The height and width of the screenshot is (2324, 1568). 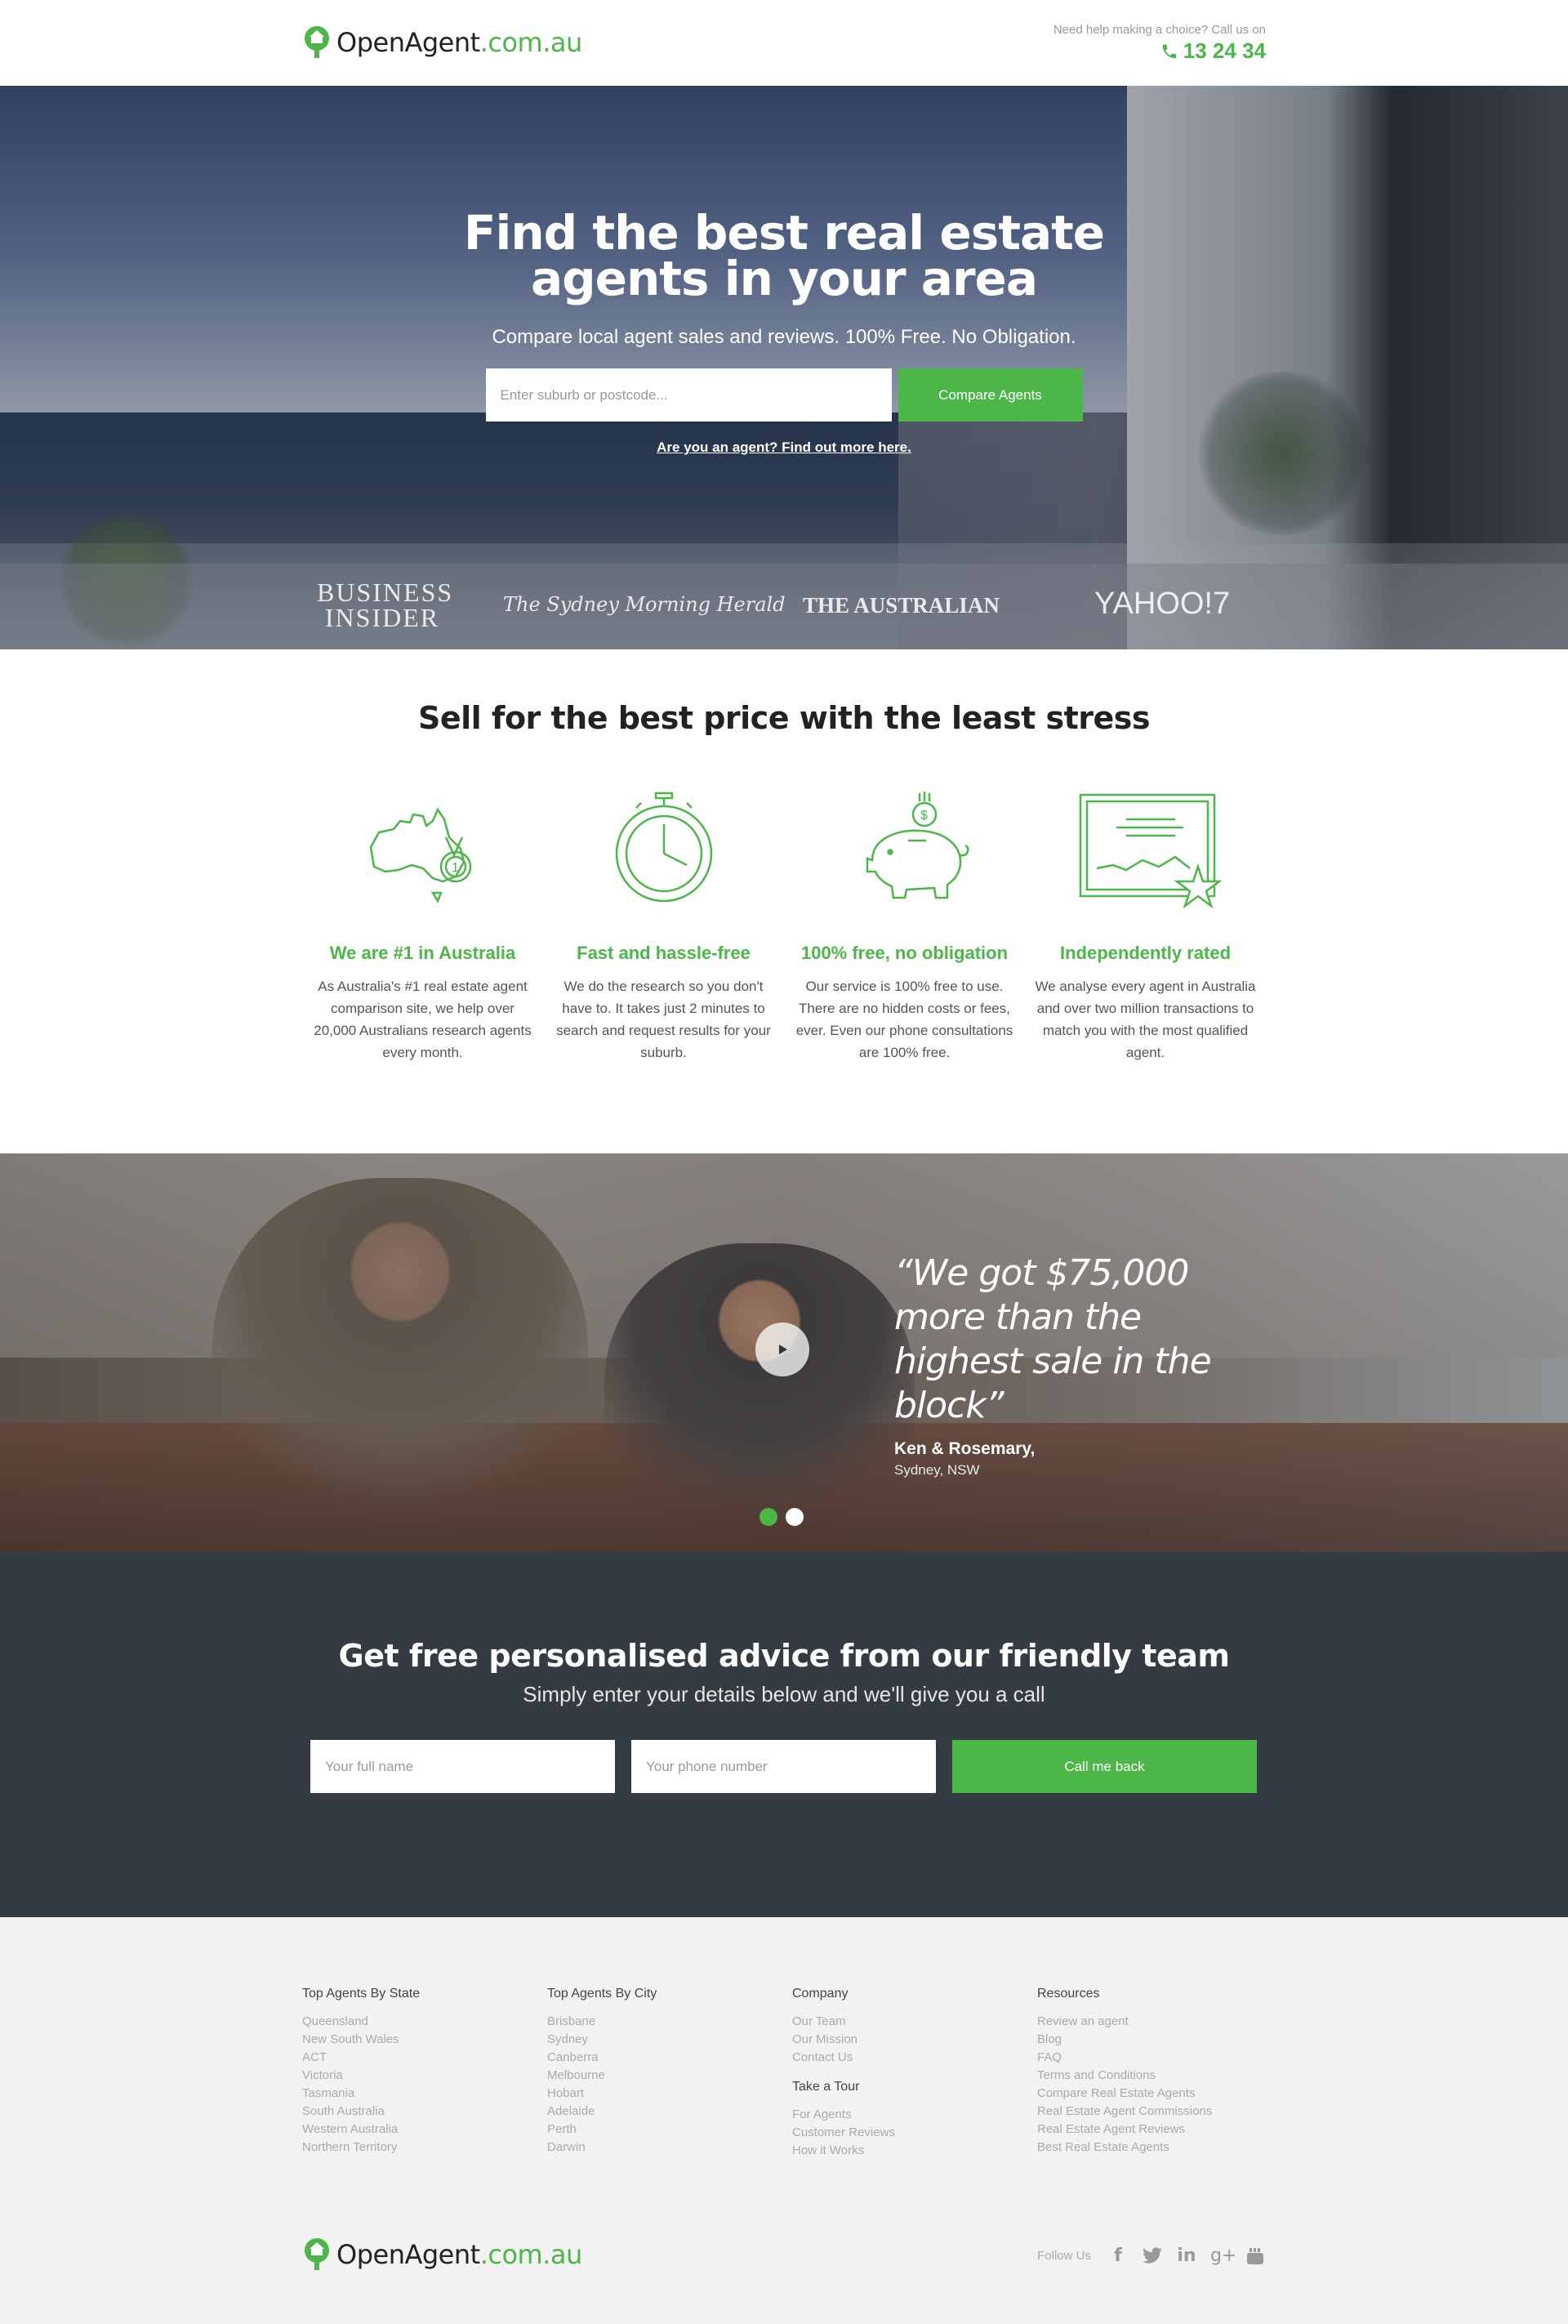 I want to click on footer-link-hobart: Hobart, so click(x=669, y=2094).